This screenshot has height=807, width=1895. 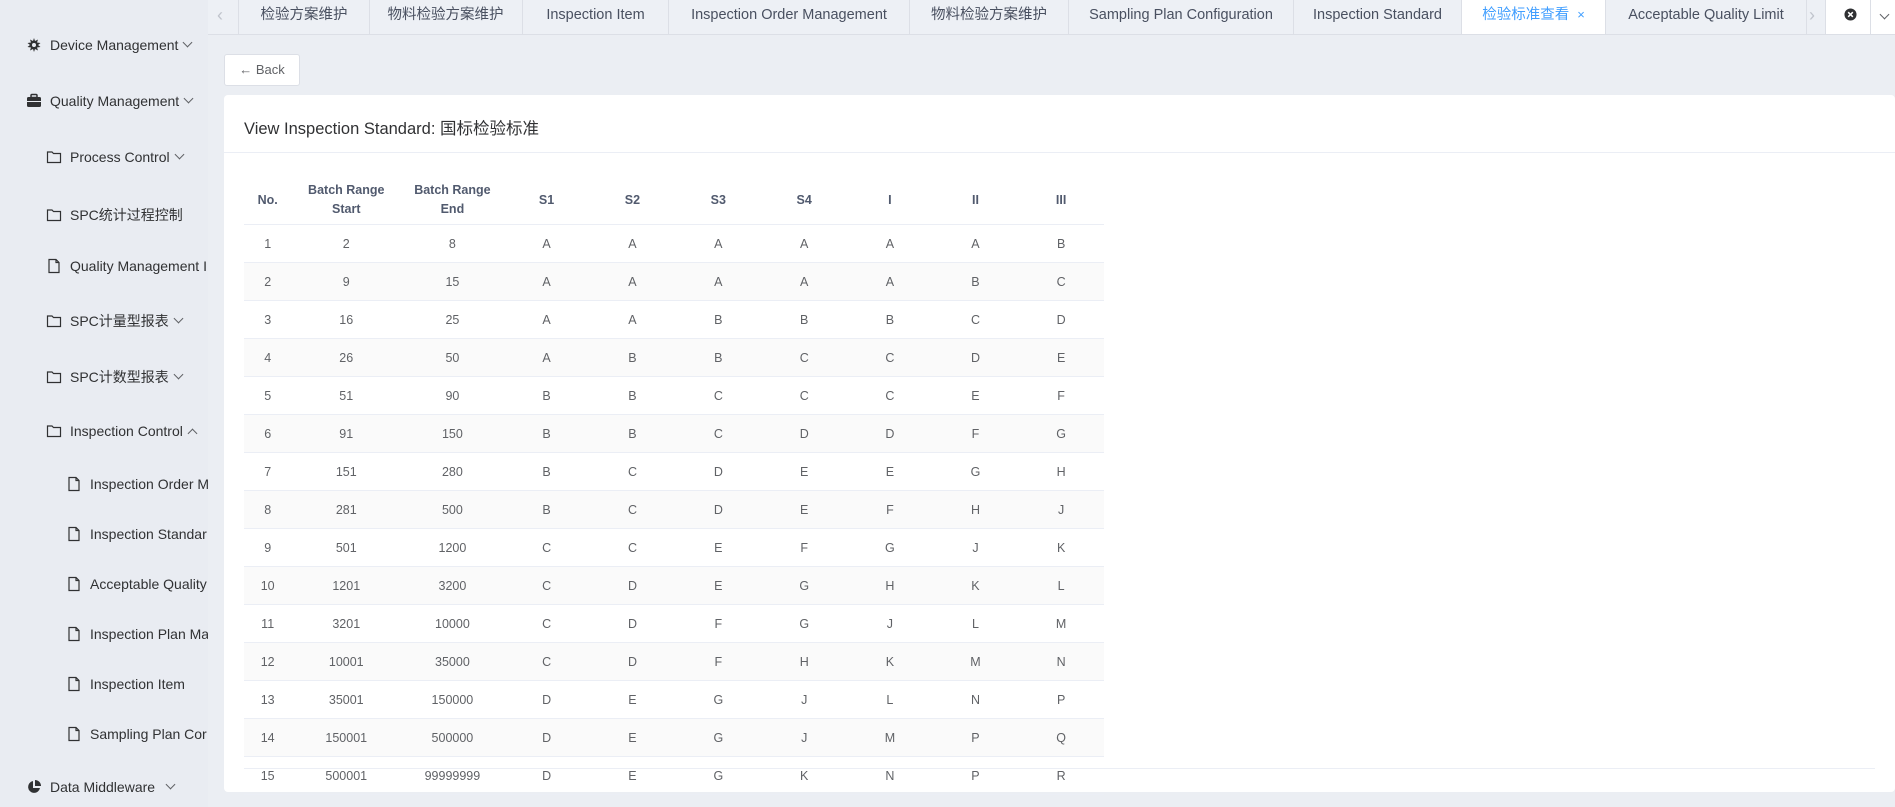 I want to click on sidebar-item-quality-management: Quality Management, so click(x=110, y=101).